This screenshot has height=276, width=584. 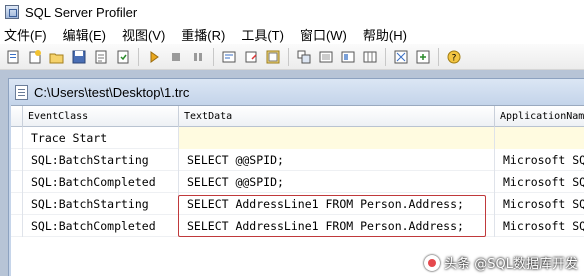 I want to click on column-header-applicationname: ApplicationNam, so click(x=539, y=116).